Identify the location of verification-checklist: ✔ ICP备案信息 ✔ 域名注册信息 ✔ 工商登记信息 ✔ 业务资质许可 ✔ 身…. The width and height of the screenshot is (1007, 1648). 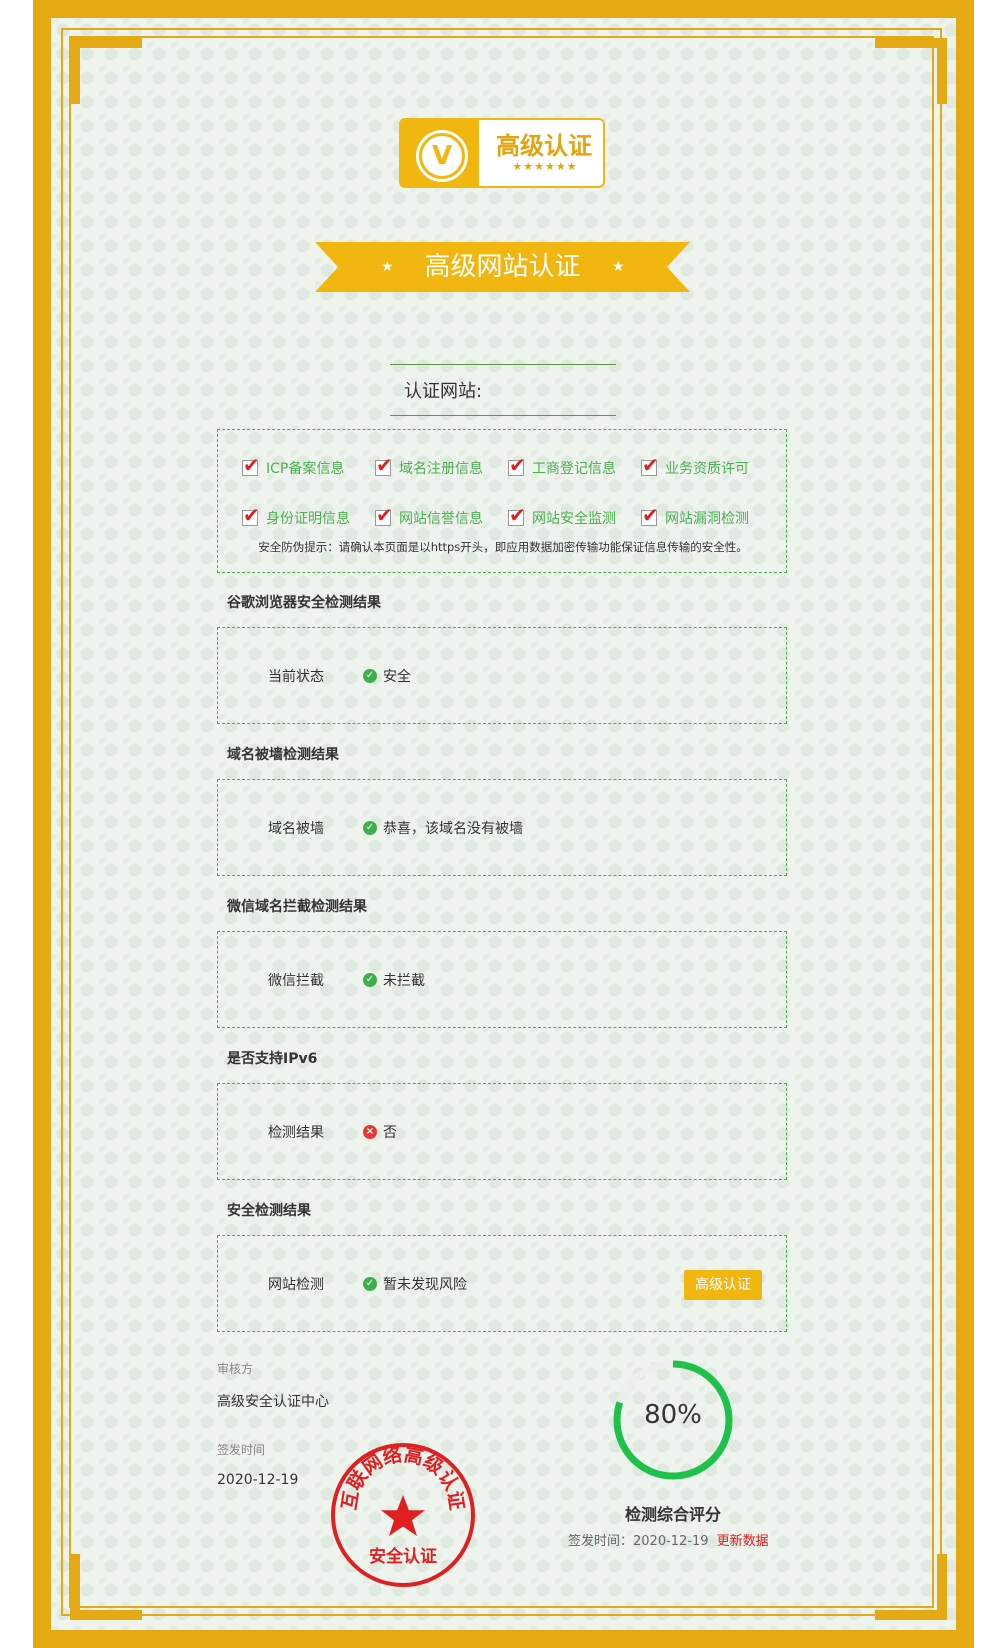
(502, 501).